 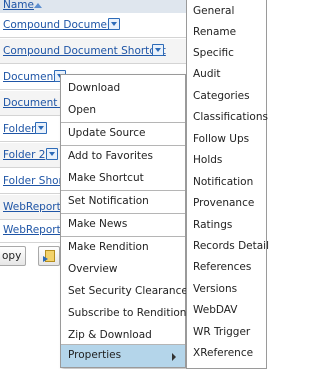 I want to click on menu-item-set-security-clearance: Set Security Clearance, so click(x=124, y=292).